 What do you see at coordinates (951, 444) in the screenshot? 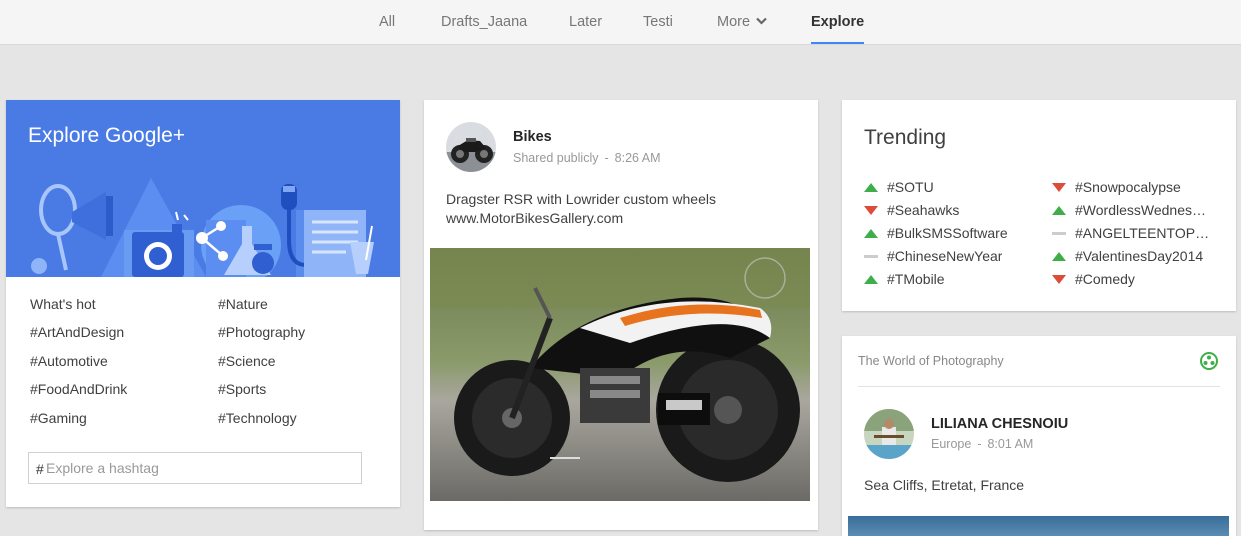
I see `community-post-location: Europe` at bounding box center [951, 444].